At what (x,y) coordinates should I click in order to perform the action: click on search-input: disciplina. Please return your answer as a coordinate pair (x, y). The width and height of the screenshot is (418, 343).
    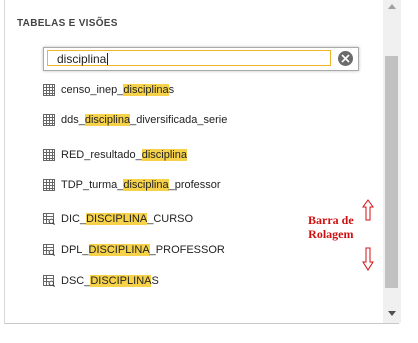
    Looking at the image, I should click on (189, 58).